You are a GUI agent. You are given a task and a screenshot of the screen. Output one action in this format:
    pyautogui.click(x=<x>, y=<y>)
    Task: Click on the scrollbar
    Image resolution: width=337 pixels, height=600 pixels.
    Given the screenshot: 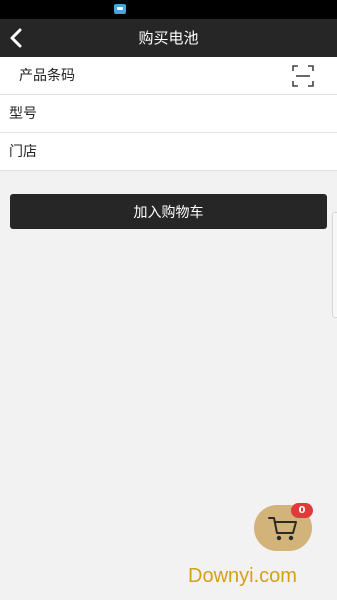 What is the action you would take?
    pyautogui.click(x=334, y=265)
    